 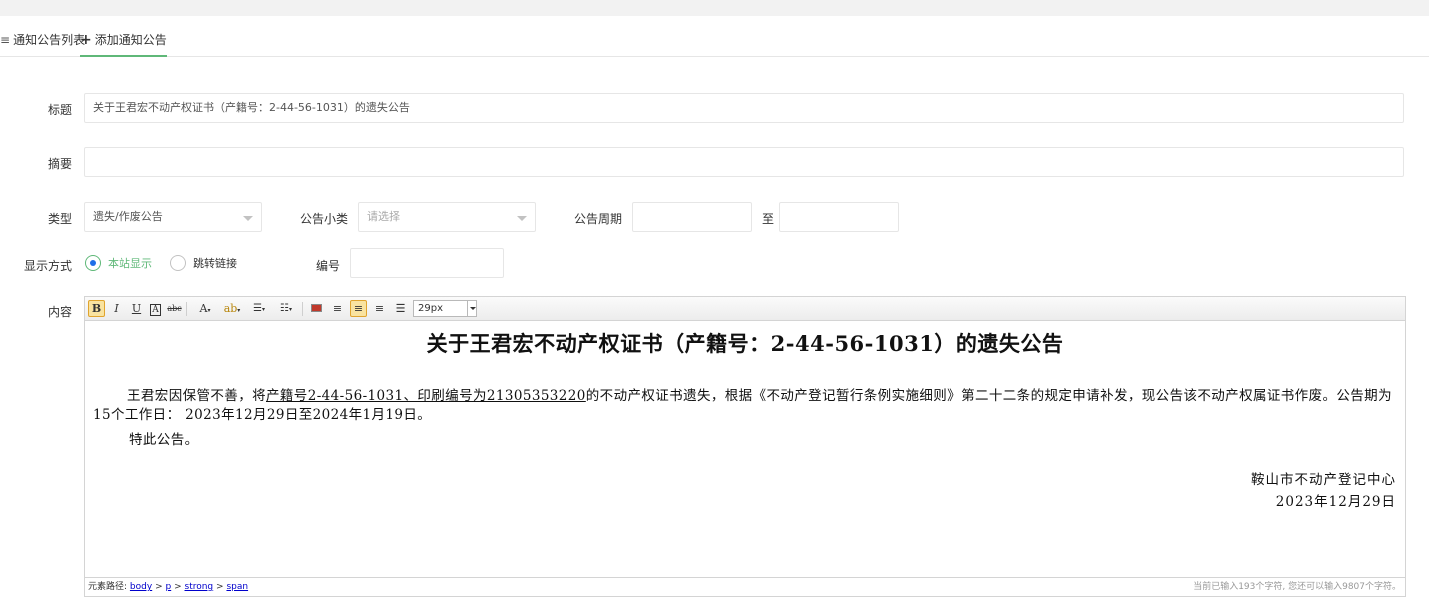 I want to click on font-color-button: A▾, so click(x=205, y=308).